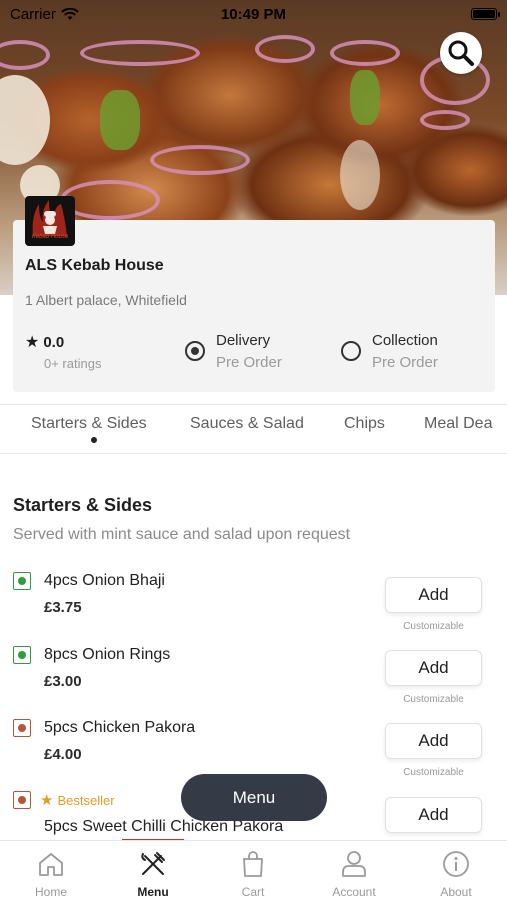  I want to click on search-icon, so click(461, 53).